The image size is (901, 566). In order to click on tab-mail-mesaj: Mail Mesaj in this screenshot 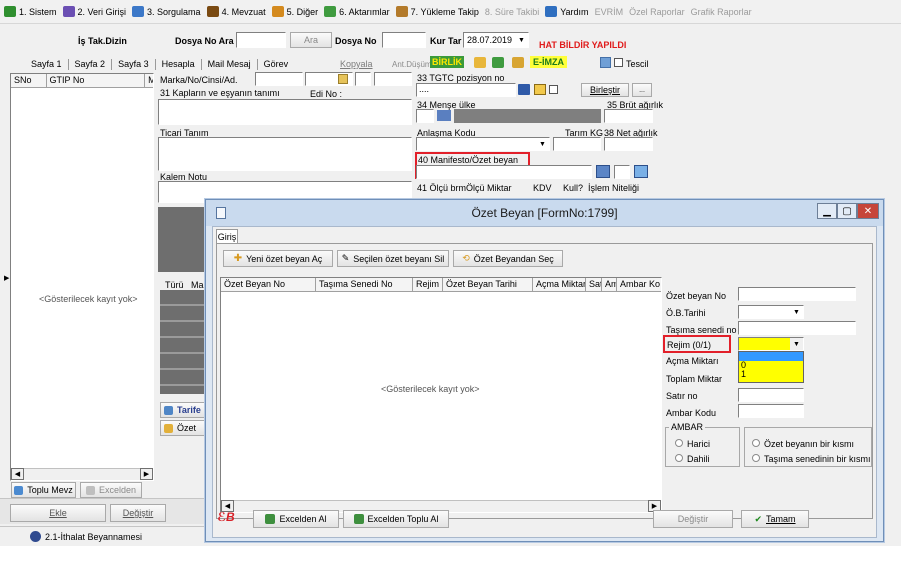, I will do `click(230, 64)`.